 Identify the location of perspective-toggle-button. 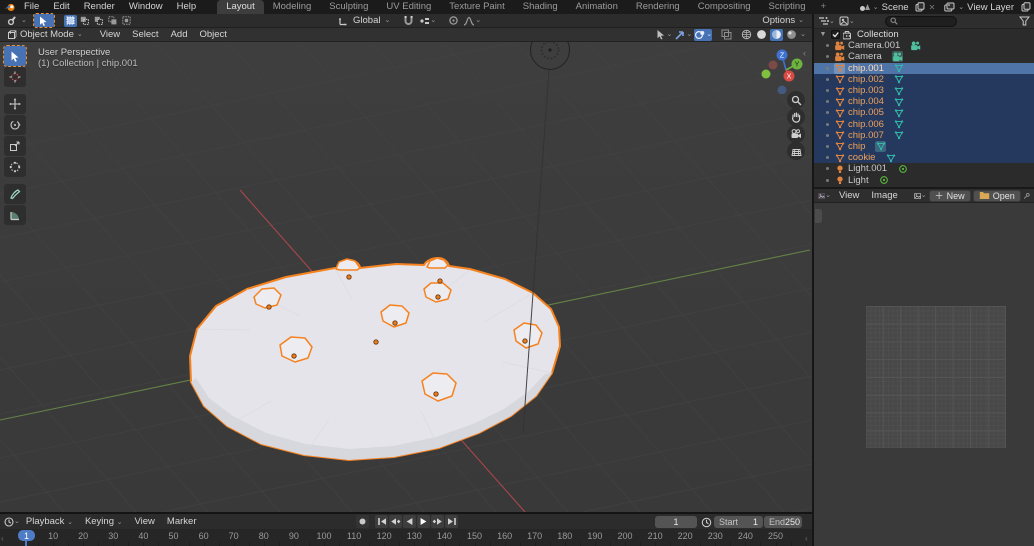
(796, 151).